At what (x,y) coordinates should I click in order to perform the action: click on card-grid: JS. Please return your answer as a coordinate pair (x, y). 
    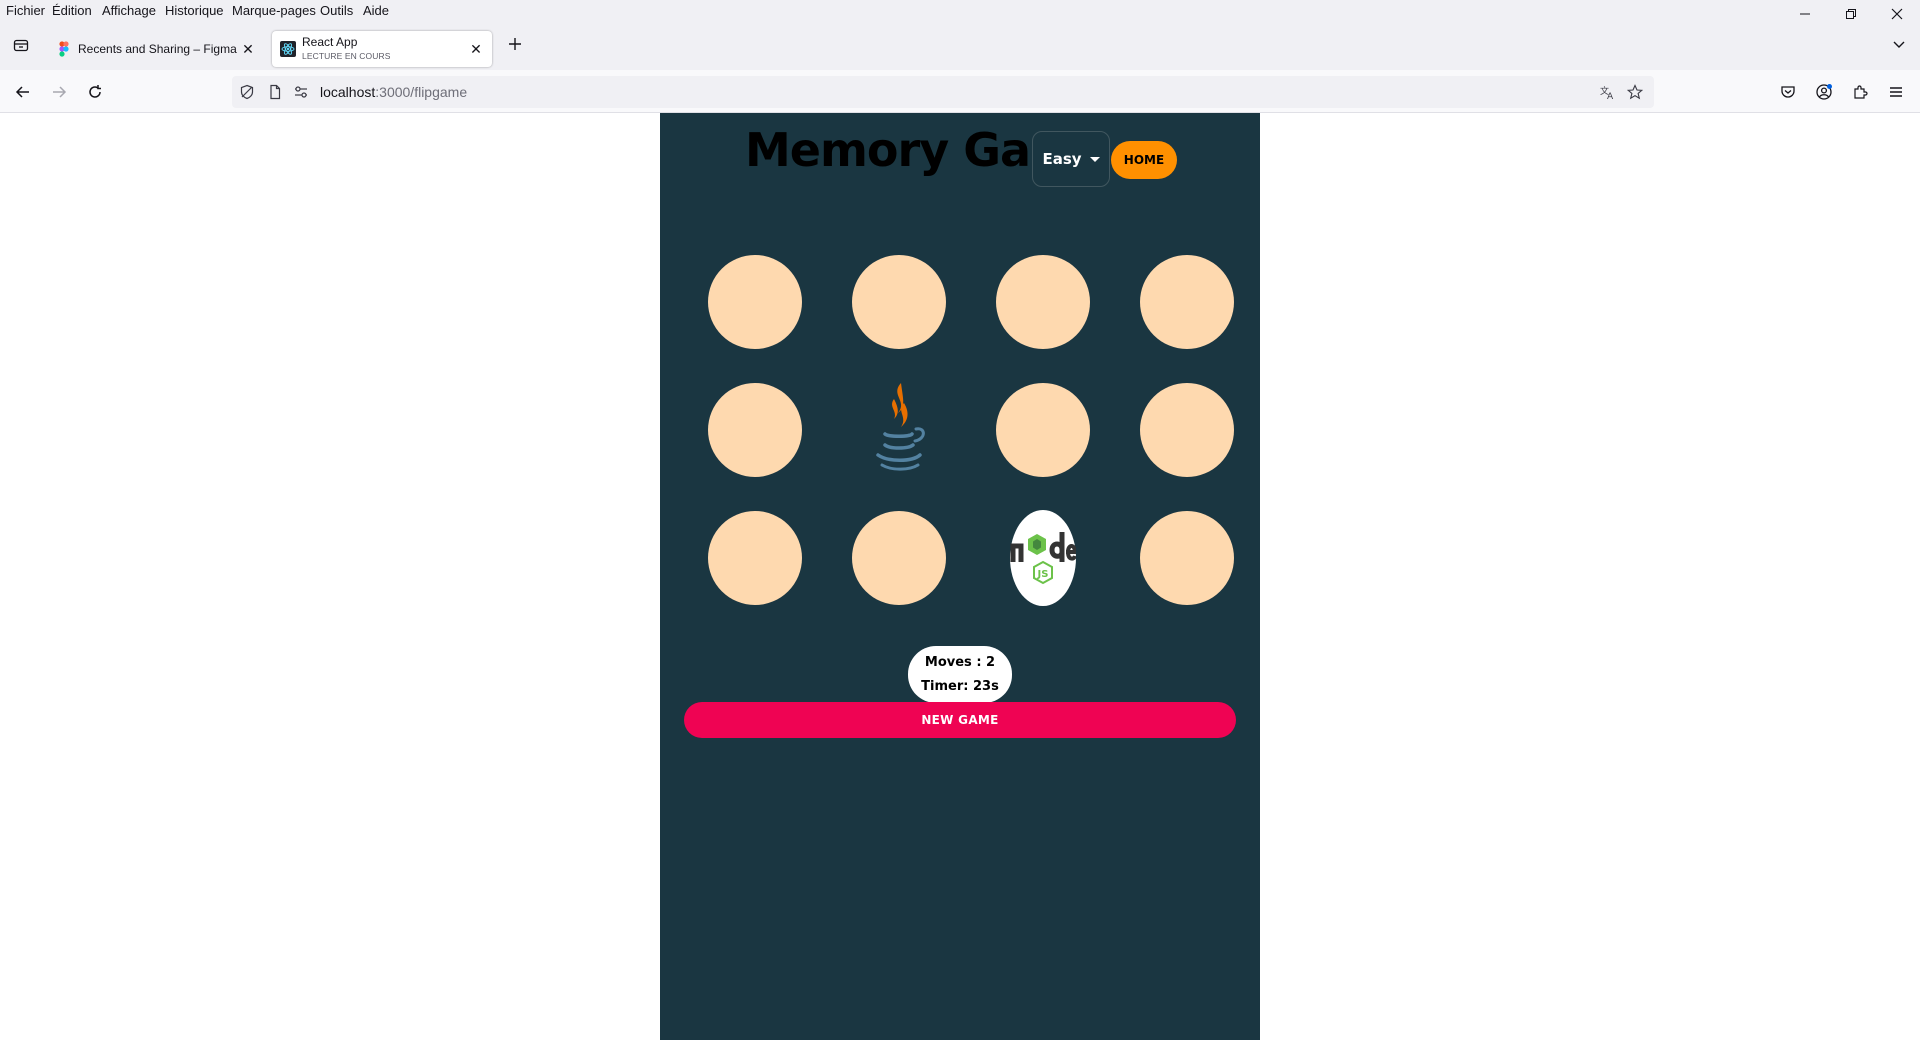
    Looking at the image, I should click on (972, 448).